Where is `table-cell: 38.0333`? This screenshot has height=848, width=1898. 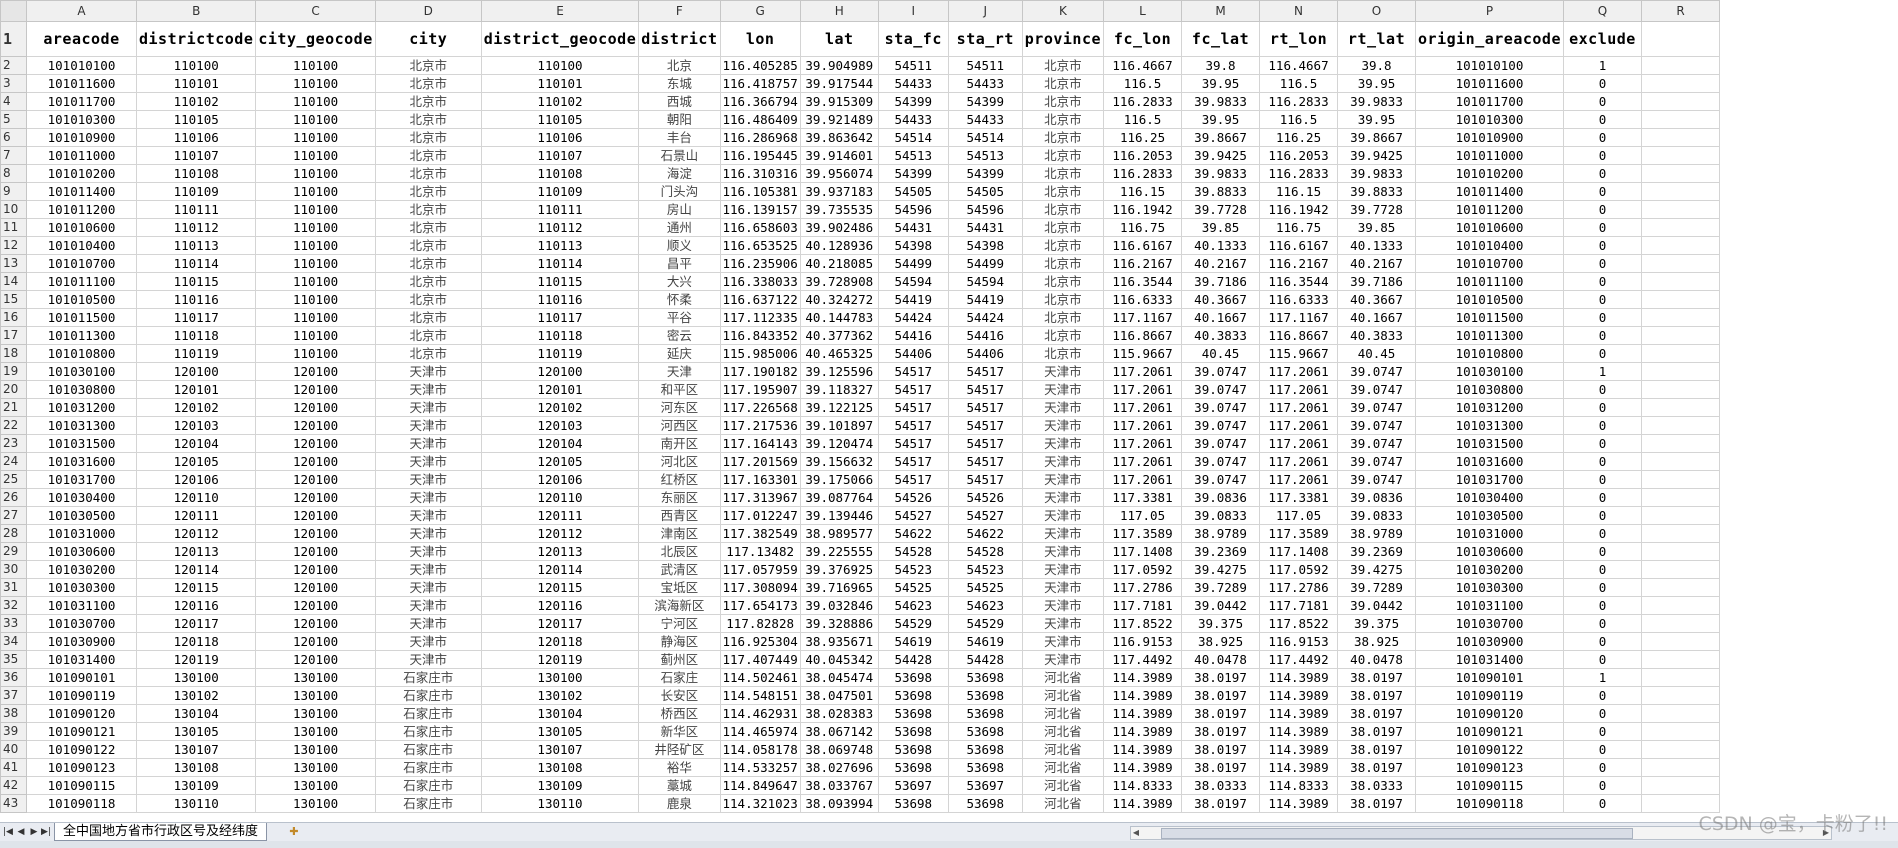
table-cell: 38.0333 is located at coordinates (1377, 785).